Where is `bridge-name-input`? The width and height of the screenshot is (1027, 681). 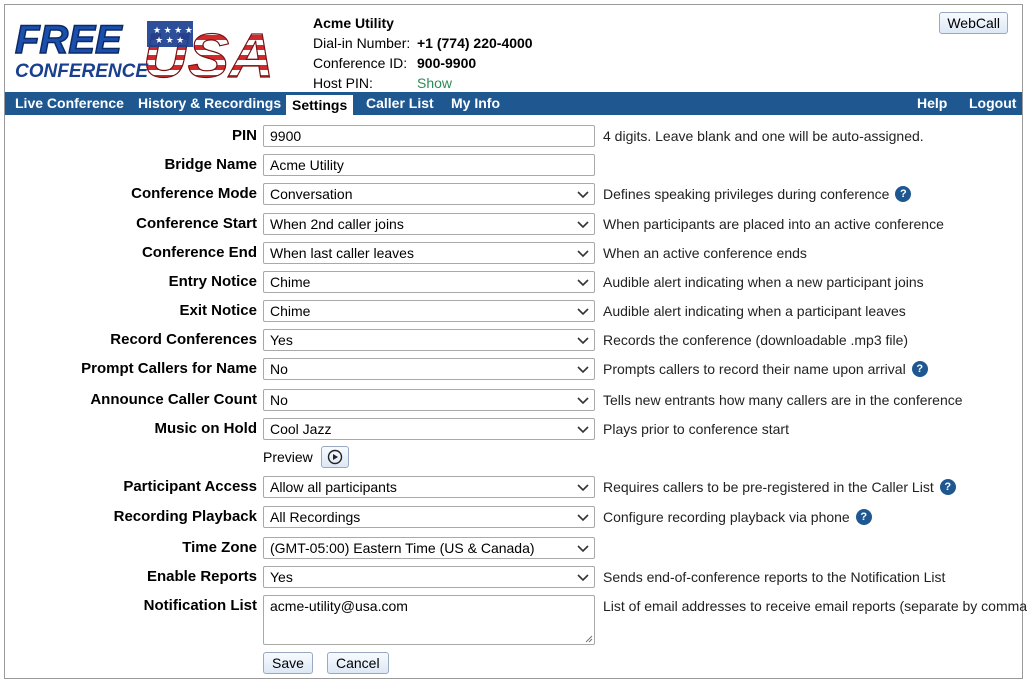
bridge-name-input is located at coordinates (429, 165).